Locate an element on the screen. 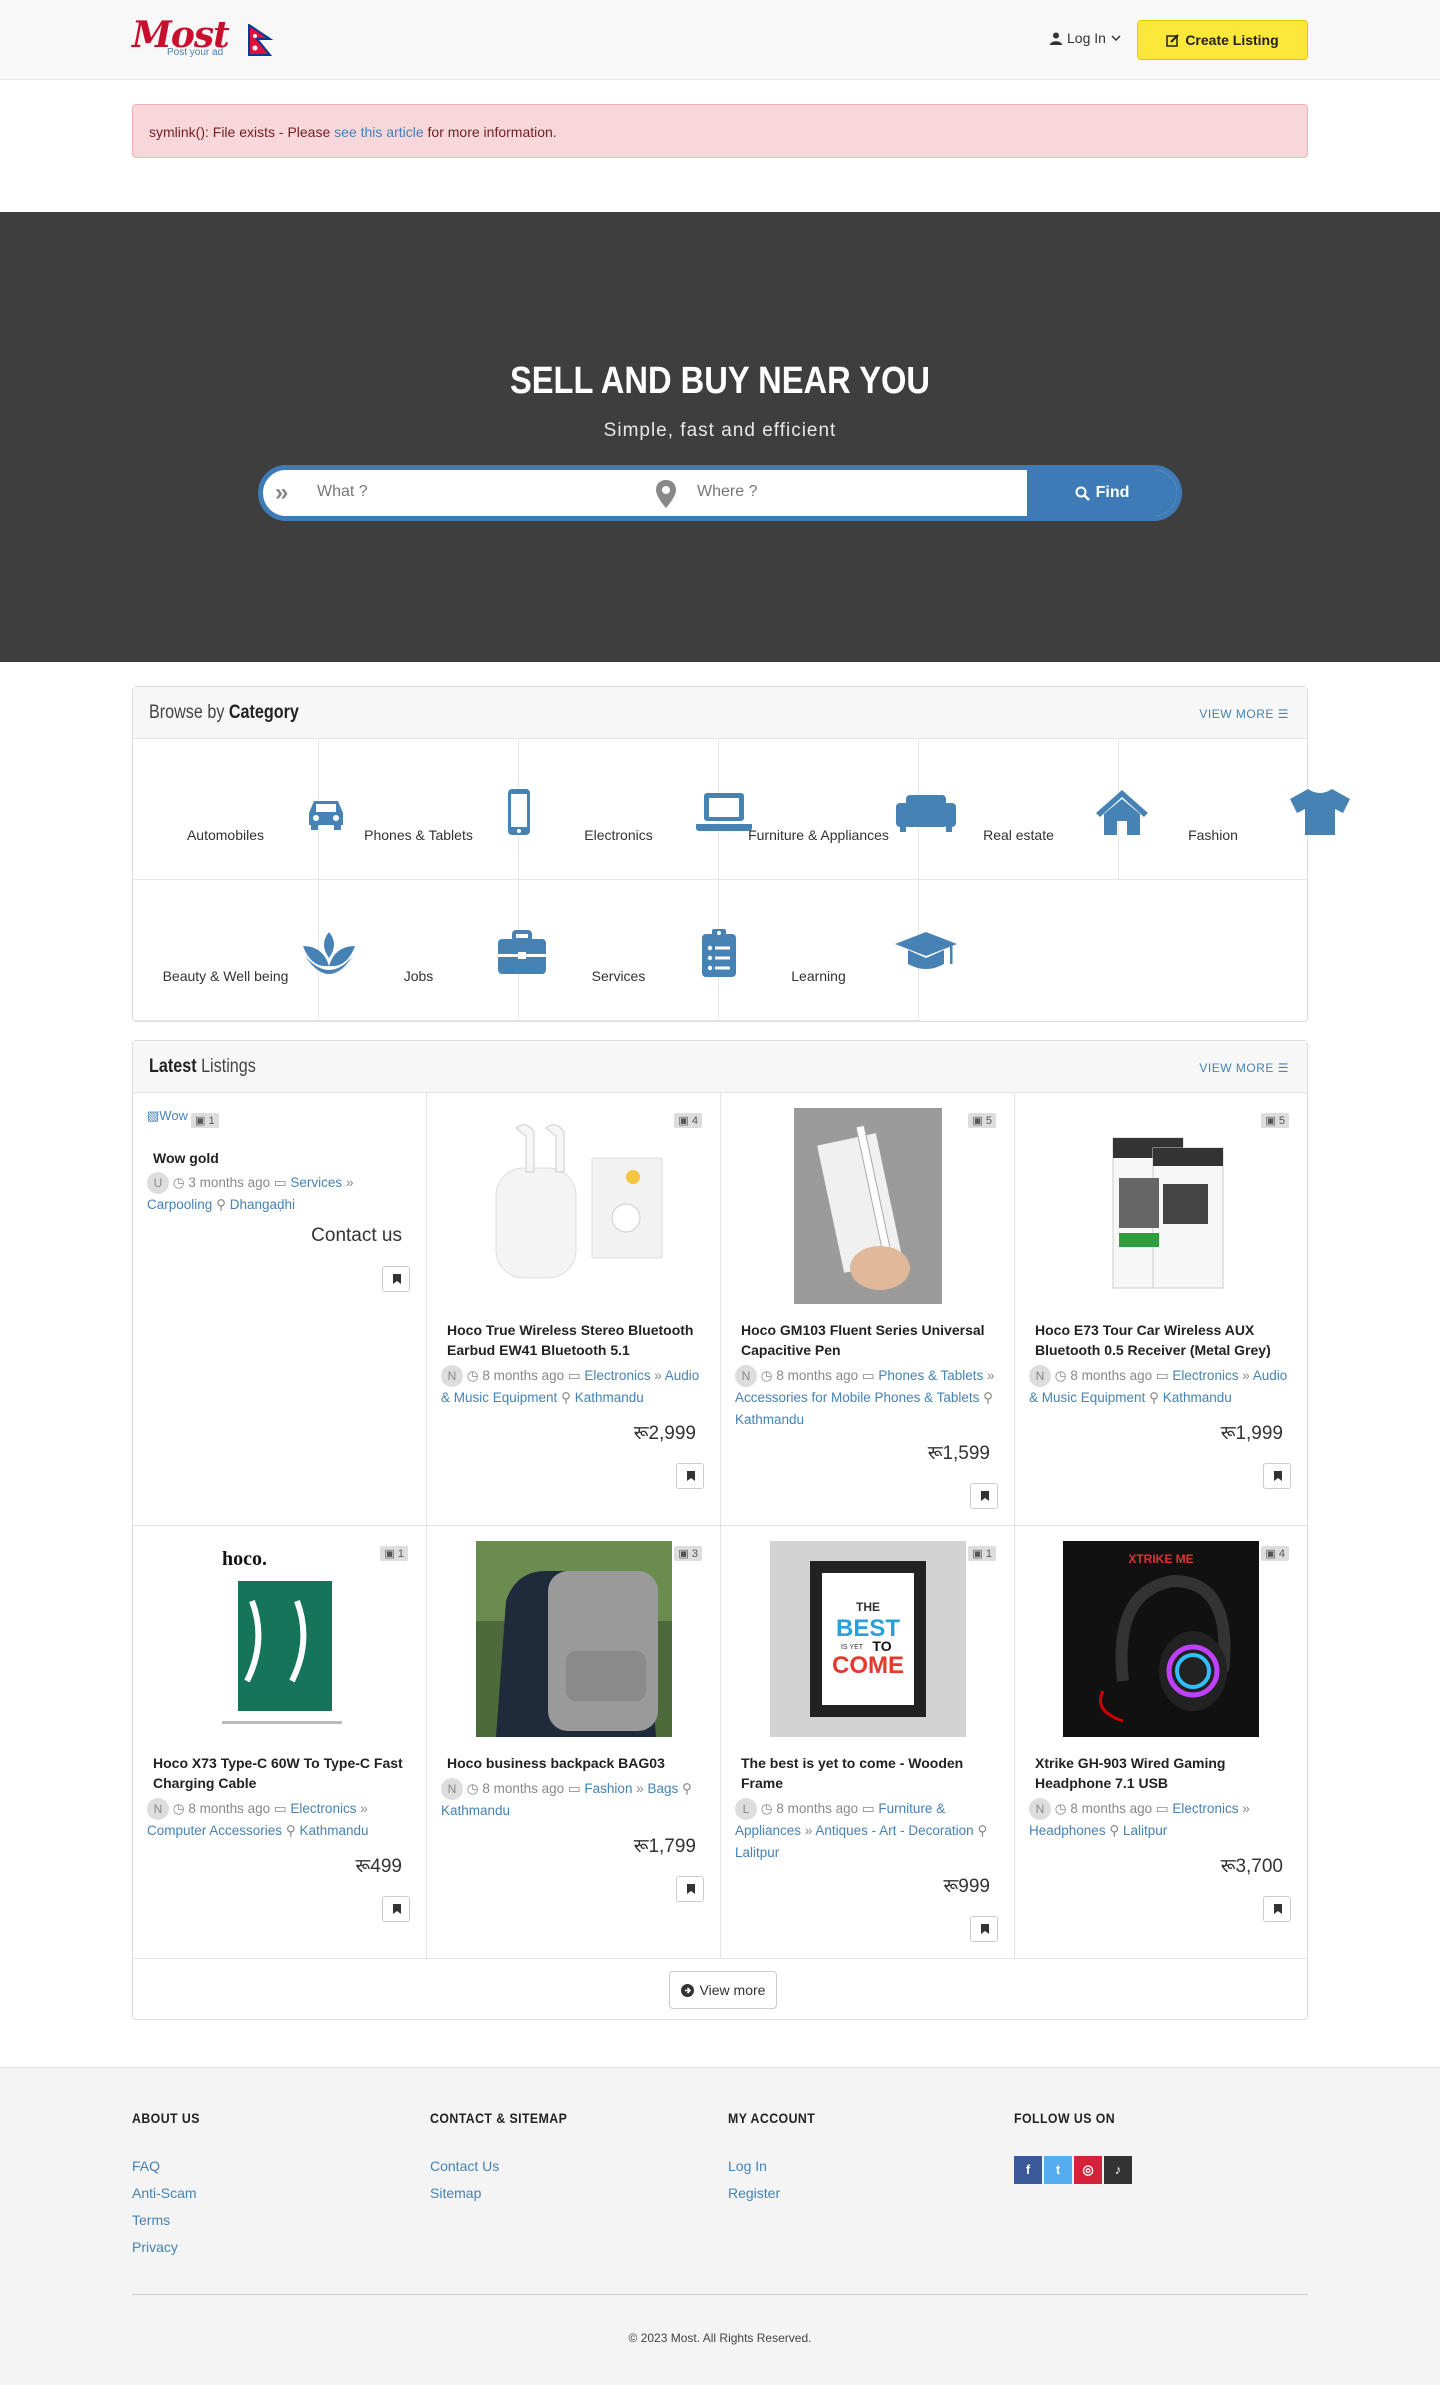 This screenshot has width=1440, height=2385. find-button: Find is located at coordinates (1102, 493).